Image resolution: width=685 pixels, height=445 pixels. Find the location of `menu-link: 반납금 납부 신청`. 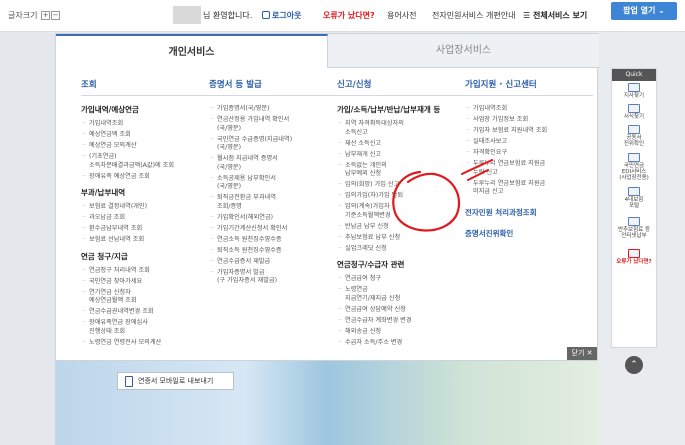

menu-link: 반납금 납부 신청 is located at coordinates (401, 227).